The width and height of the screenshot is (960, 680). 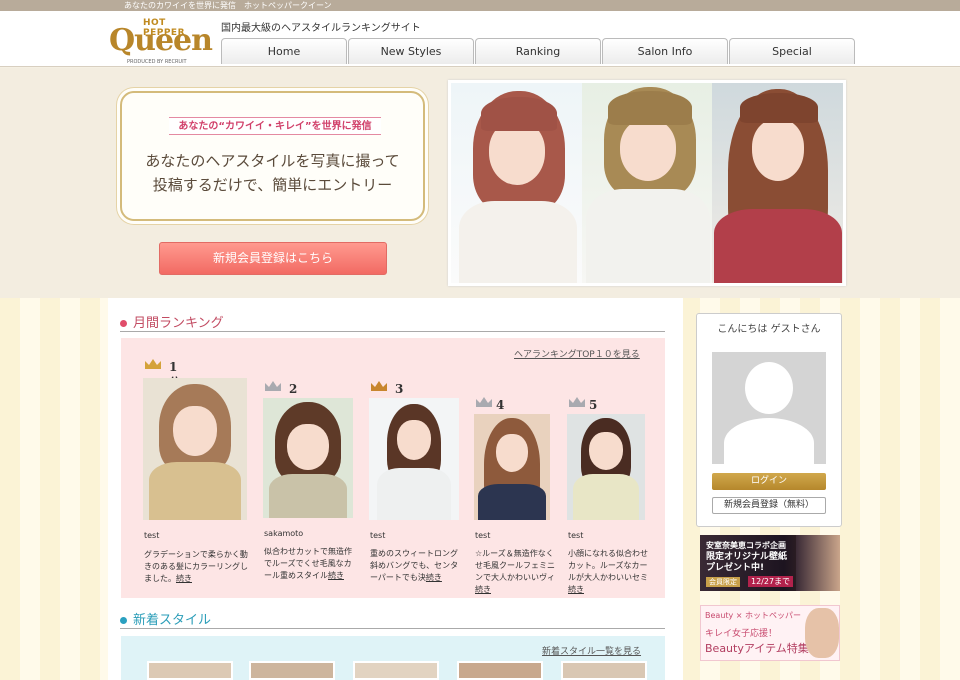 What do you see at coordinates (272, 185) in the screenshot?
I see `hero-line-2: 投稿するだけで、簡単にエントリー` at bounding box center [272, 185].